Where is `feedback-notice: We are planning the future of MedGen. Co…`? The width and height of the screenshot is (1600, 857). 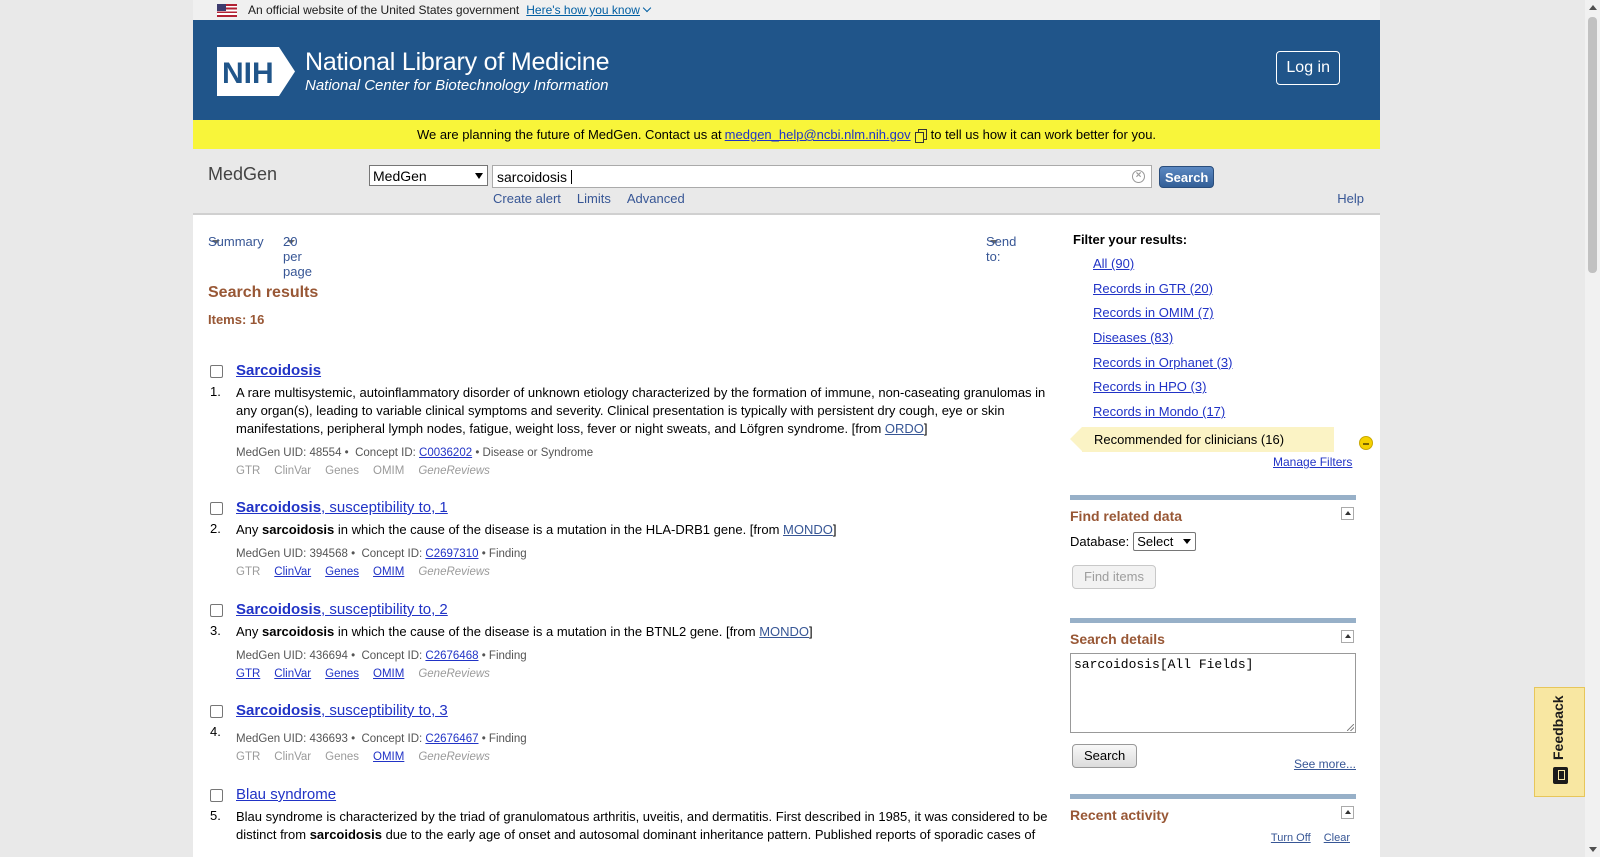
feedback-notice: We are planning the future of MedGen. Co… is located at coordinates (786, 134).